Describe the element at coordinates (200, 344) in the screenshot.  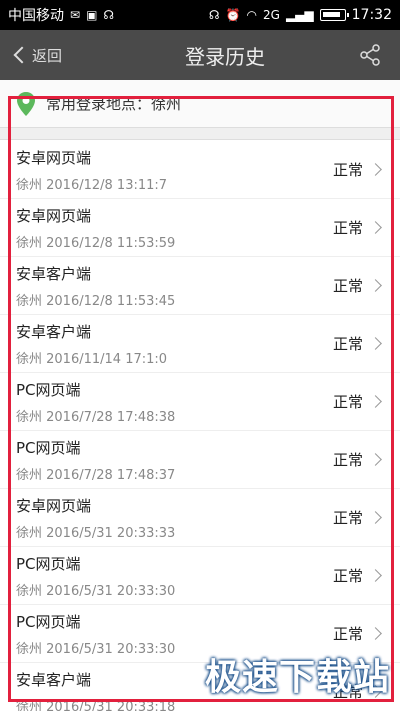
I see `login-record: 安卓客户端 徐州 2016/11/14 17:1:0 正常` at that location.